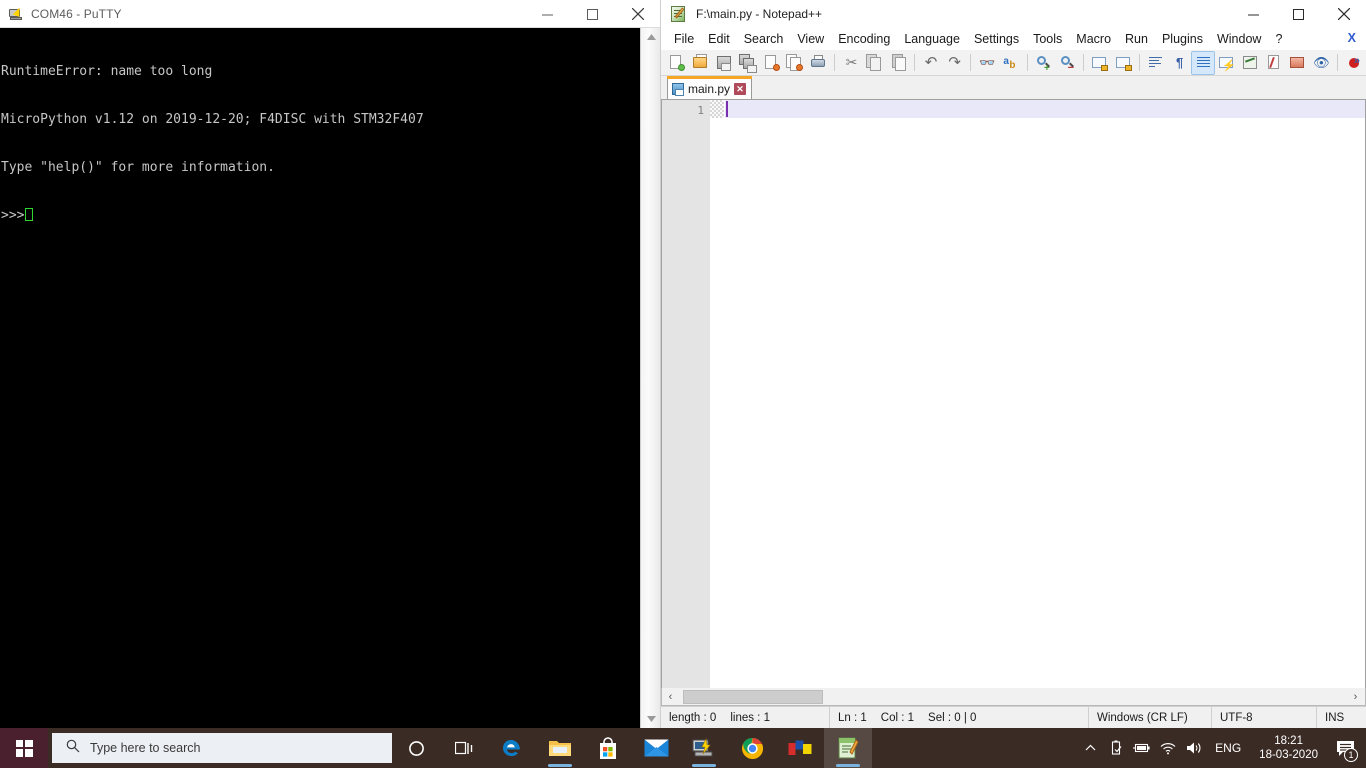 This screenshot has width=1366, height=768. I want to click on sync-vertical-scroll-icon, so click(1100, 63).